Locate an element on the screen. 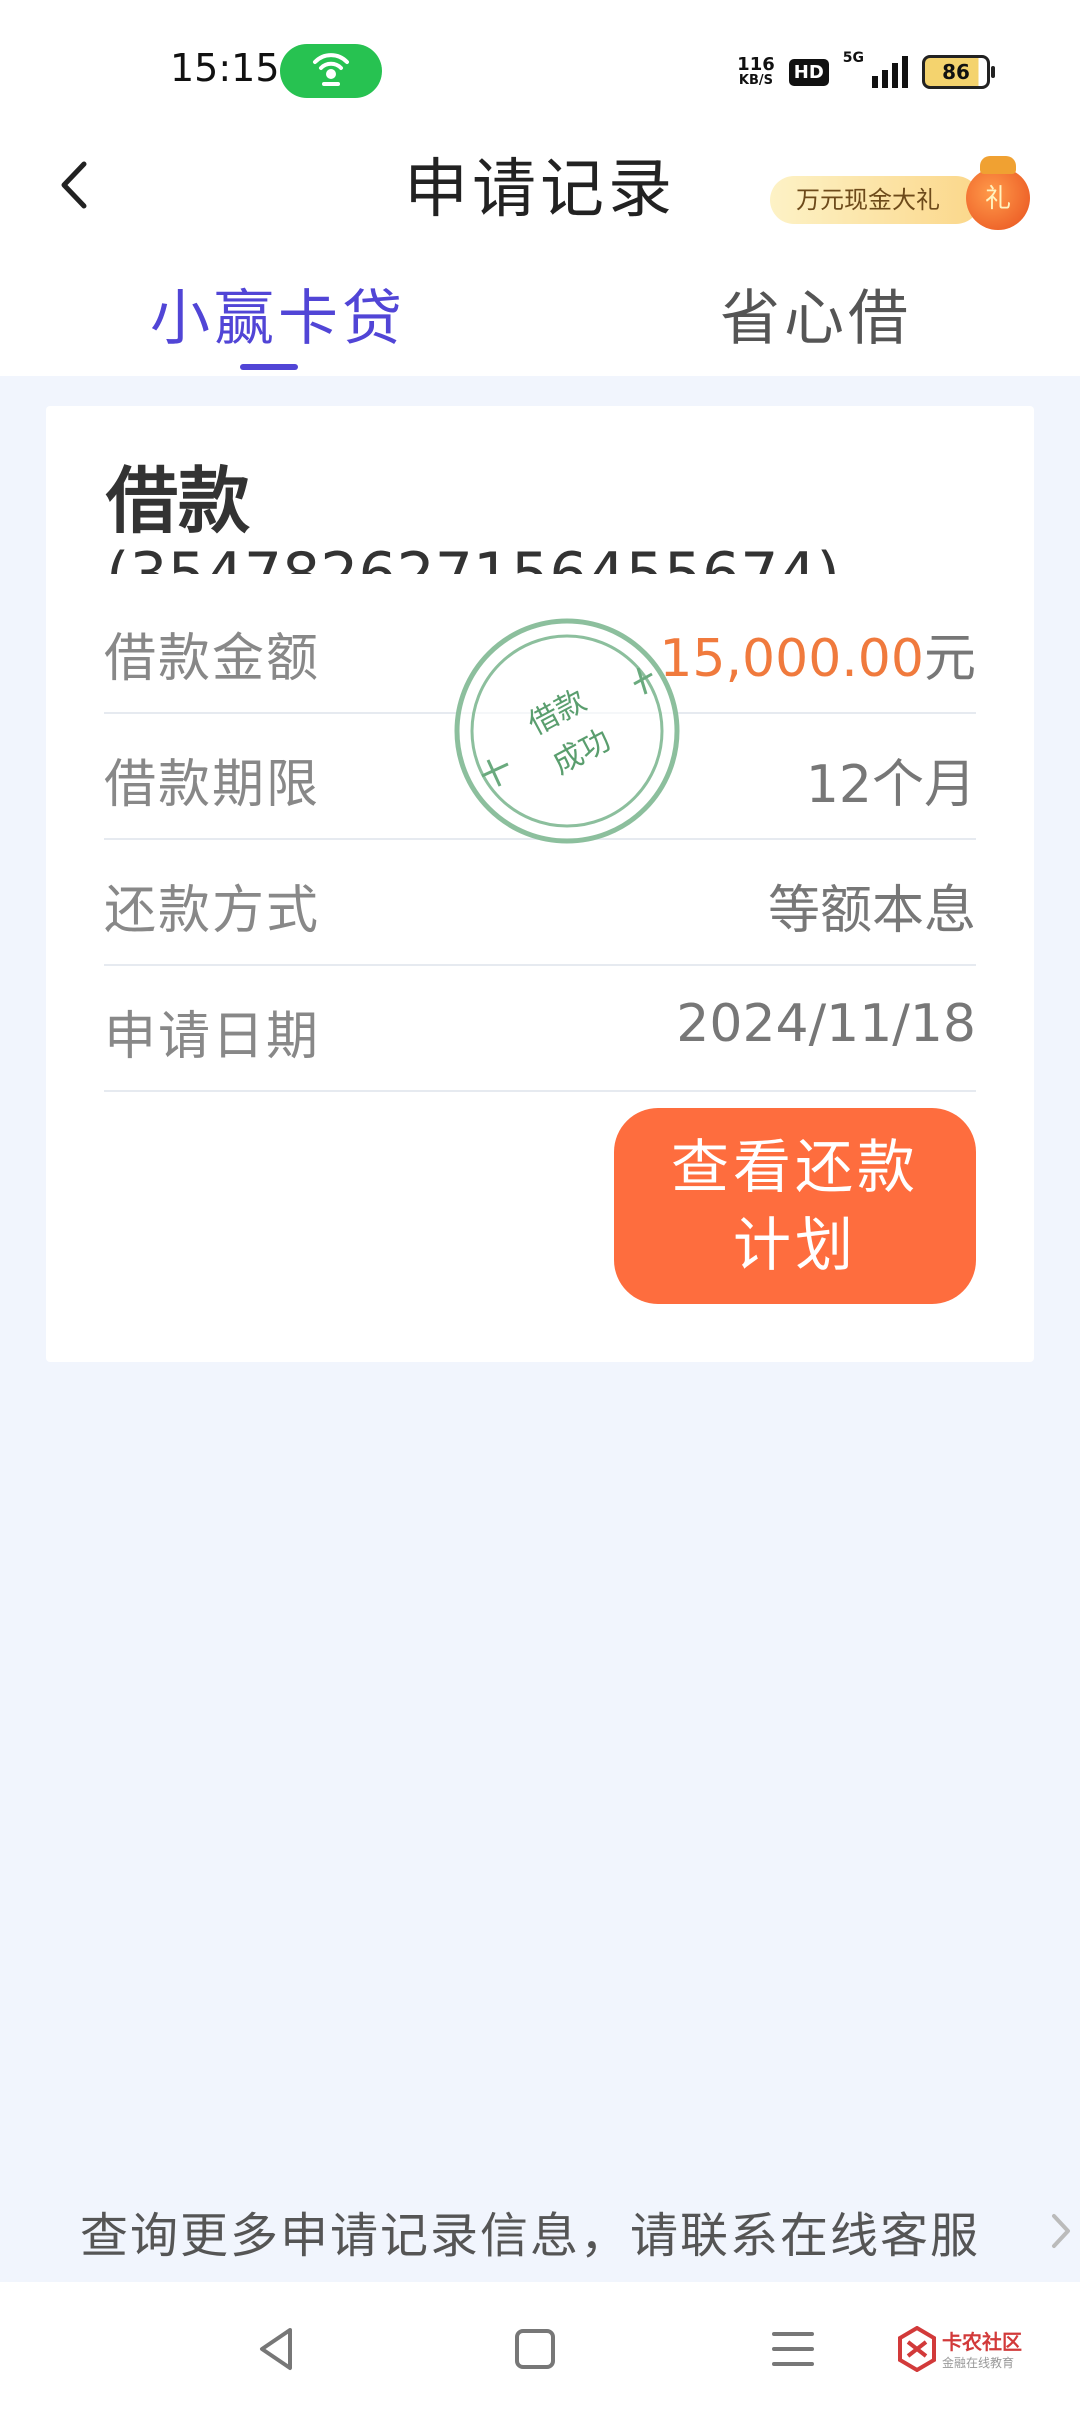 The width and height of the screenshot is (1080, 2412). battery-icon: 86 is located at coordinates (958, 72).